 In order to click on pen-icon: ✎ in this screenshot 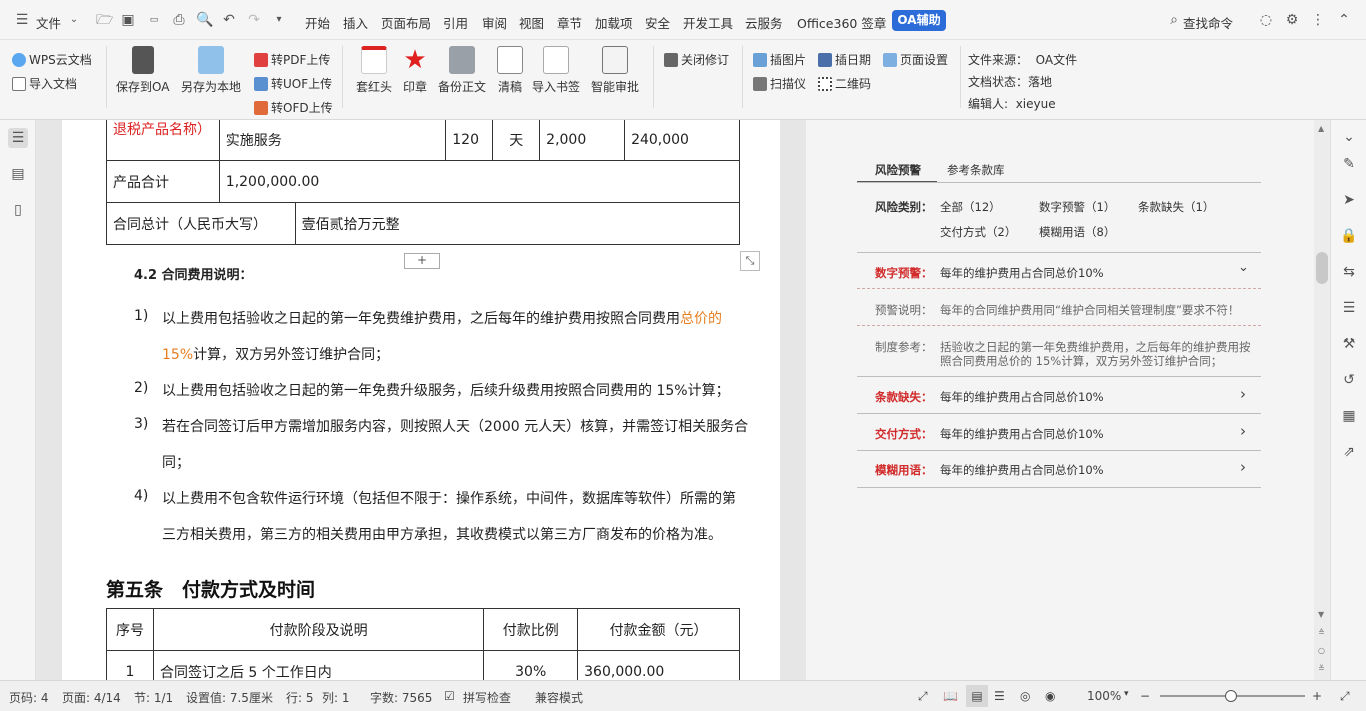, I will do `click(1349, 164)`.